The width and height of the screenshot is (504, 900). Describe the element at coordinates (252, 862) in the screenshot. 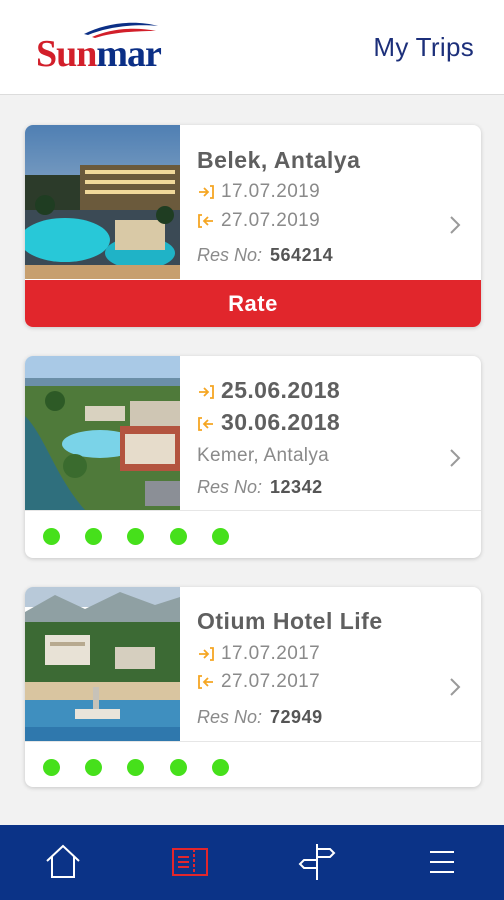

I see `bottom-tab-bar` at that location.